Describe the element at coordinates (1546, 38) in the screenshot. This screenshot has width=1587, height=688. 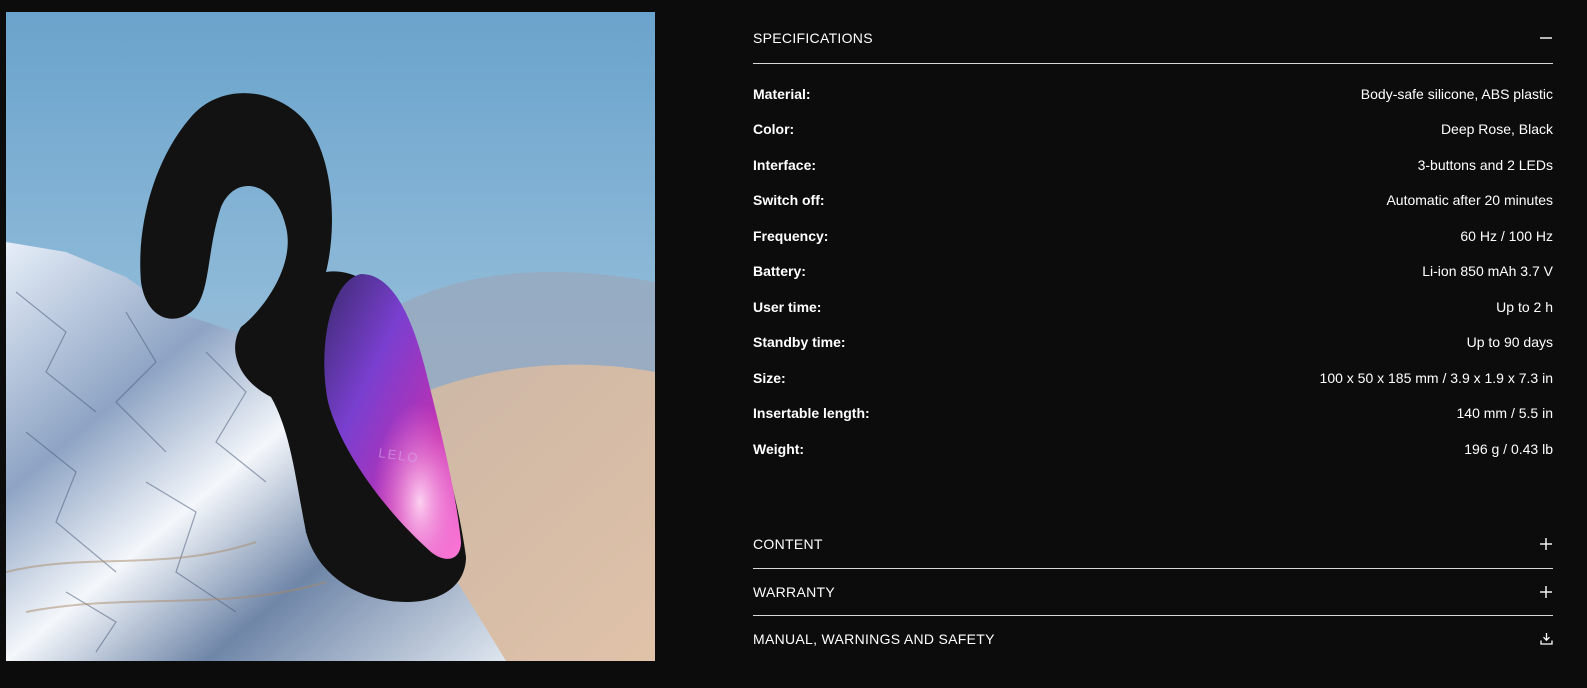
I see `minus-icon` at that location.